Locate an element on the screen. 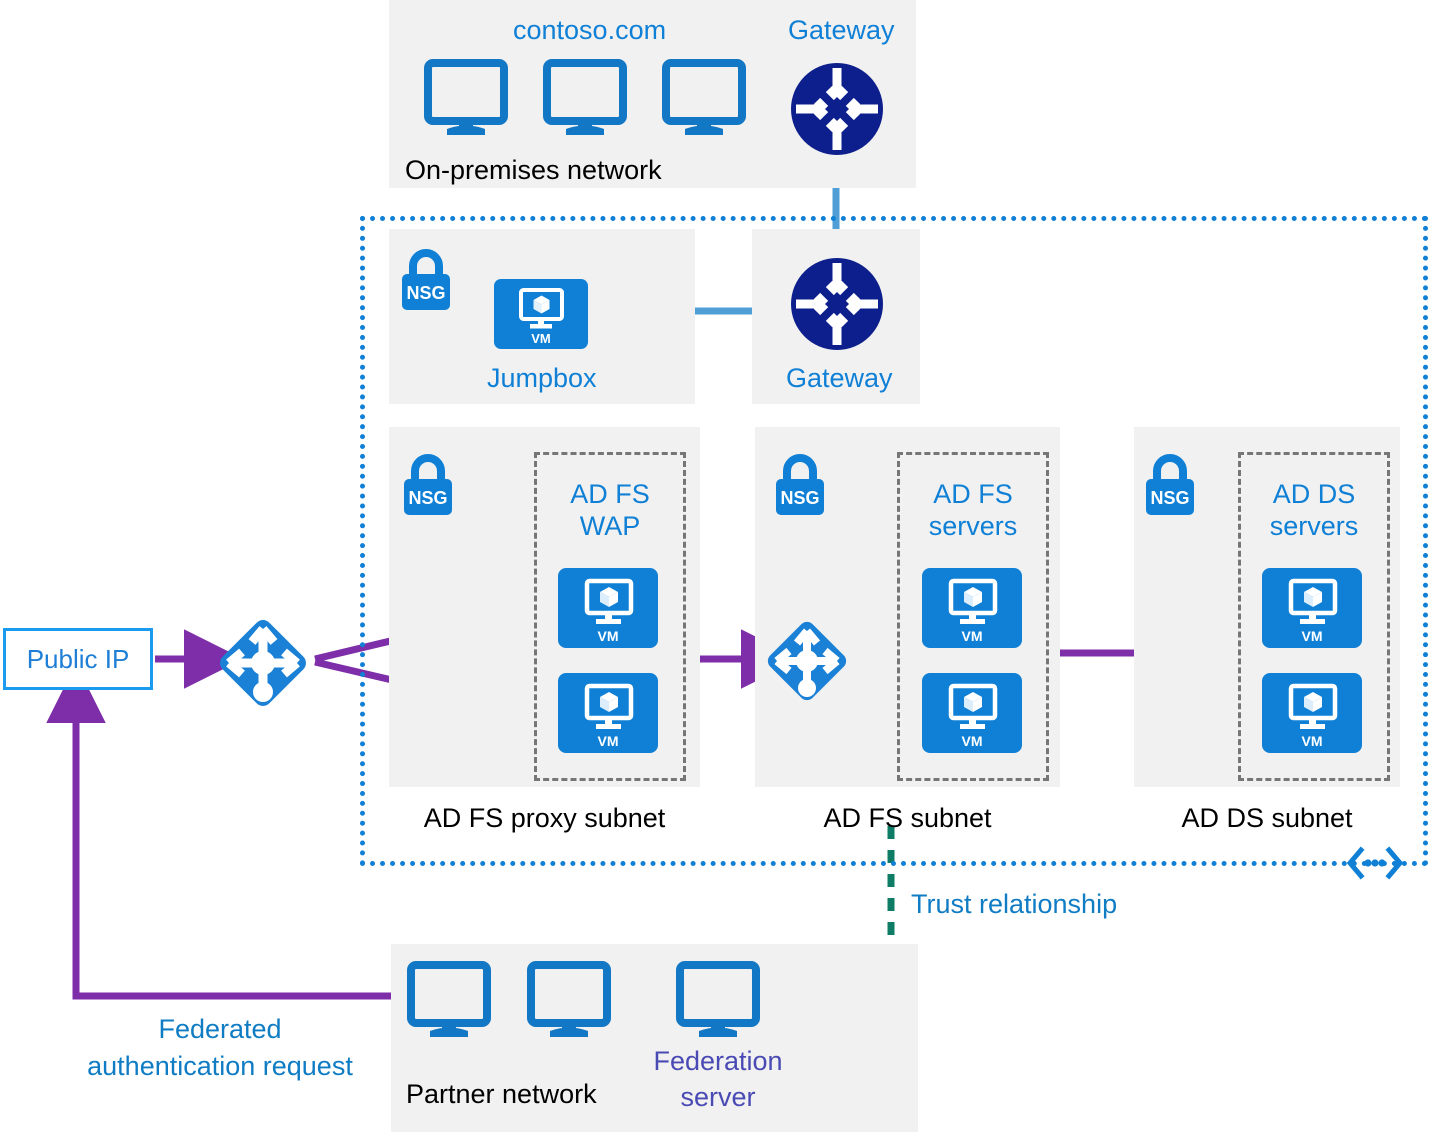  onprem-domain-label: contoso.com is located at coordinates (590, 30).